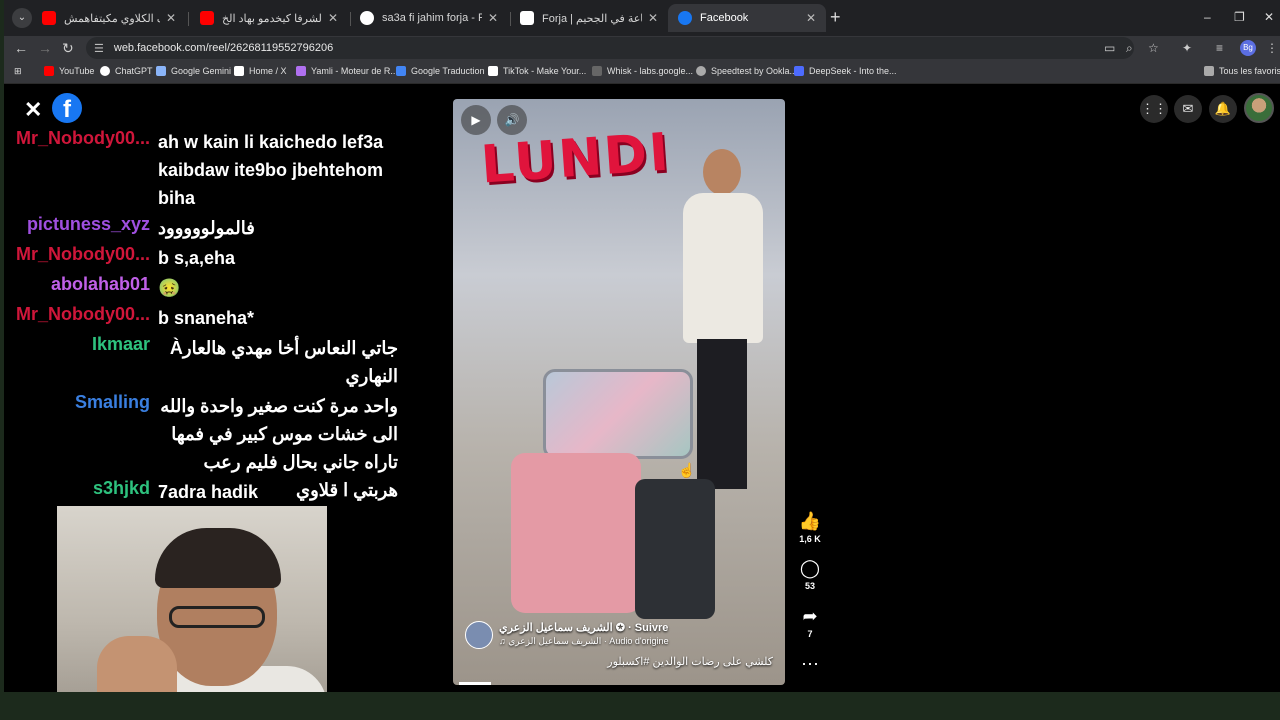 This screenshot has width=1280, height=720. Describe the element at coordinates (576, 159) in the screenshot. I see `reel-overlay-text: LUNDI` at that location.